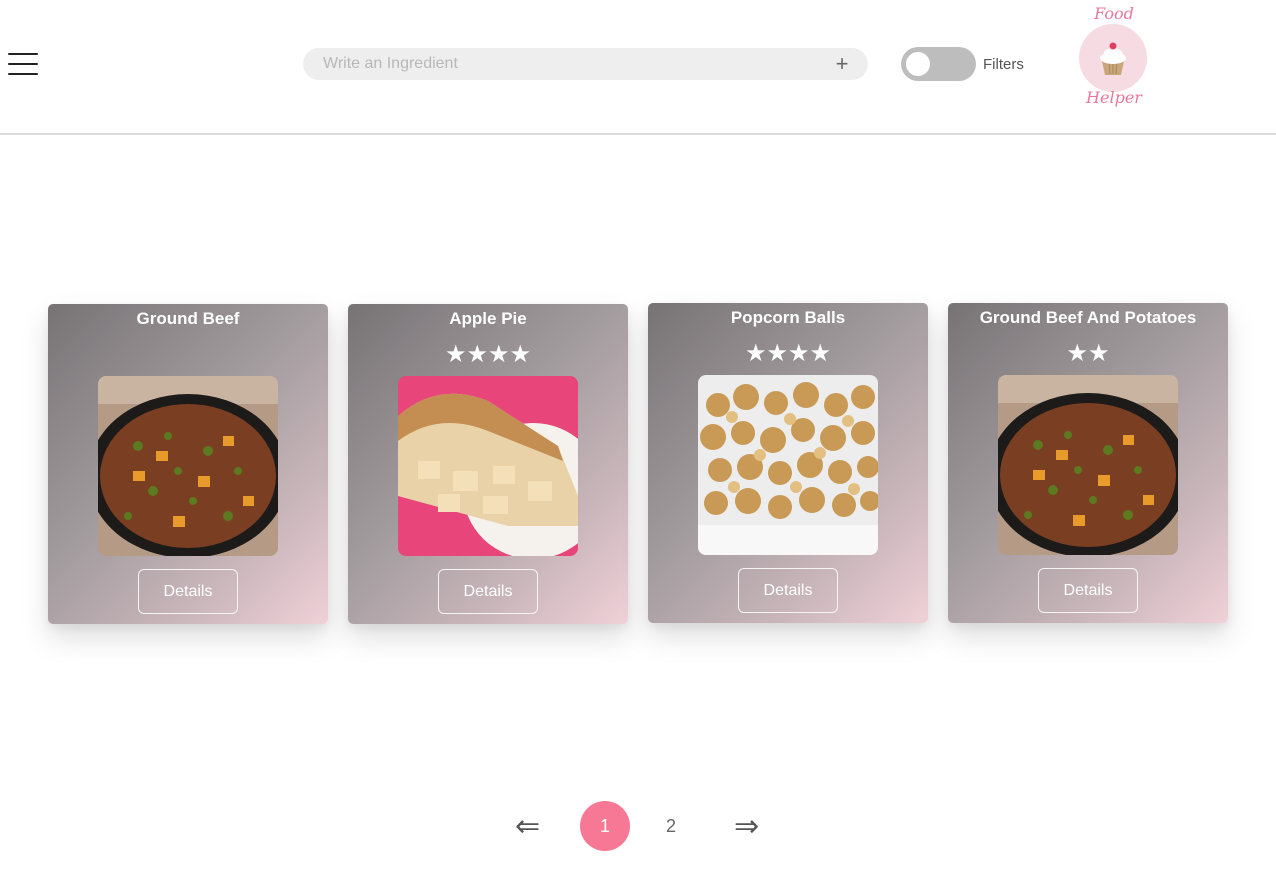  I want to click on recipe-title: Popcorn Balls, so click(788, 317).